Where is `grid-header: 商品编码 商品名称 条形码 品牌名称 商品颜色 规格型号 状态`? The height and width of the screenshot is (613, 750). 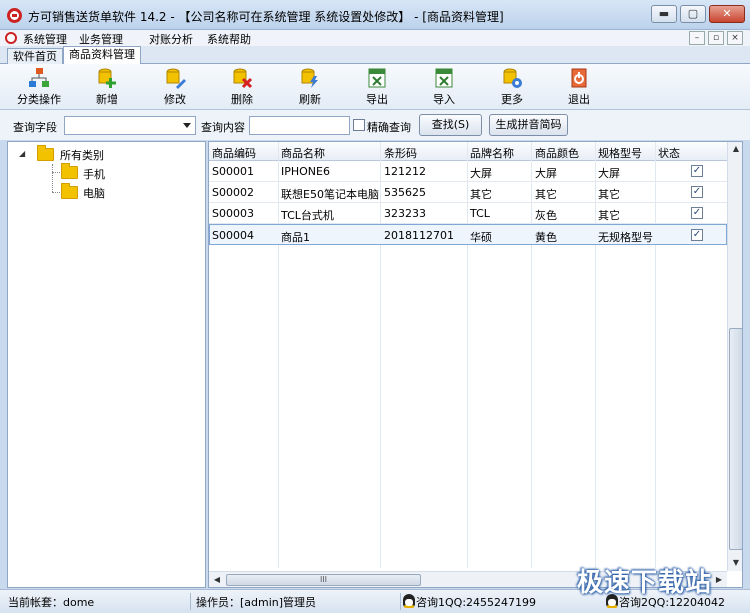
grid-header: 商品编码 商品名称 条形码 品牌名称 商品颜色 规格型号 状态 is located at coordinates (475, 151).